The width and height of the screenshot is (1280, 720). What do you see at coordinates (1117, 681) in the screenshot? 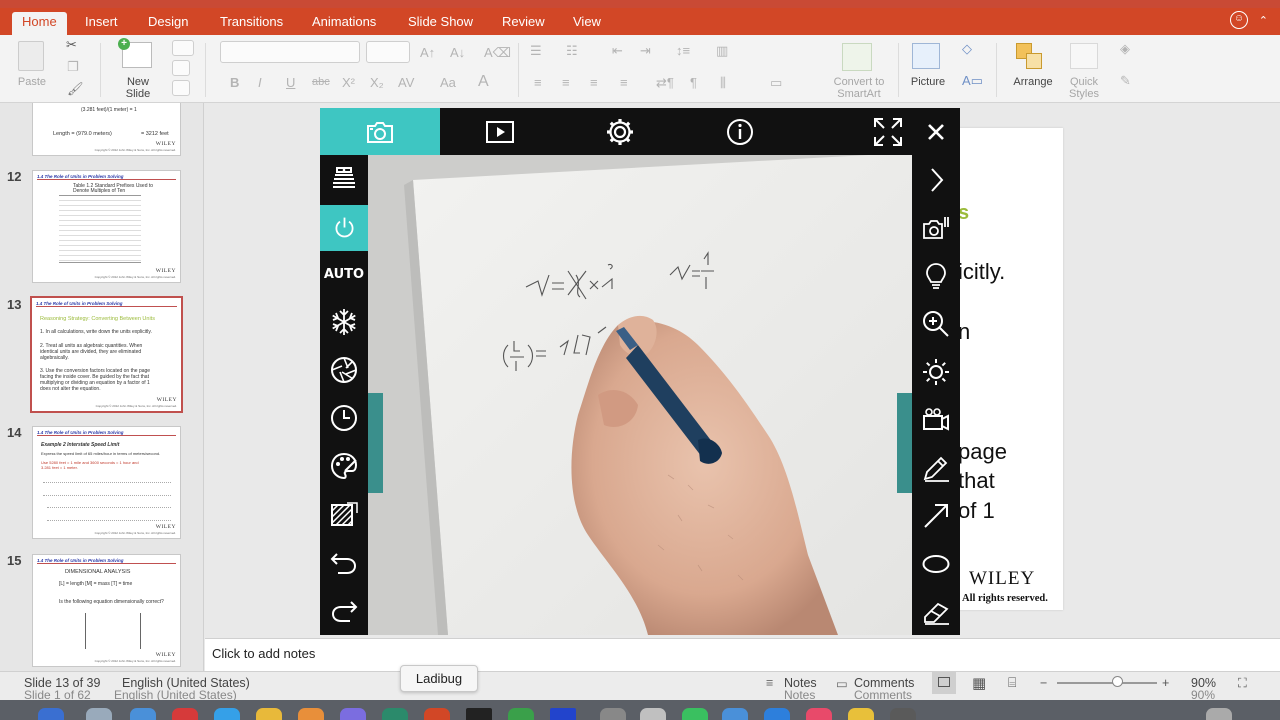
I see `zoom-slider-handle` at bounding box center [1117, 681].